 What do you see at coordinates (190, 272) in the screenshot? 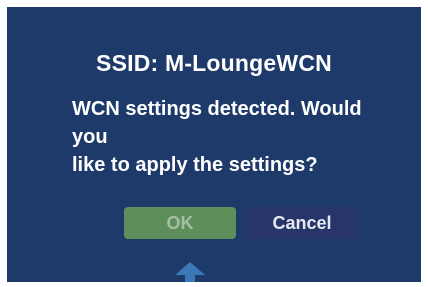
I see `up-arrow-icon` at bounding box center [190, 272].